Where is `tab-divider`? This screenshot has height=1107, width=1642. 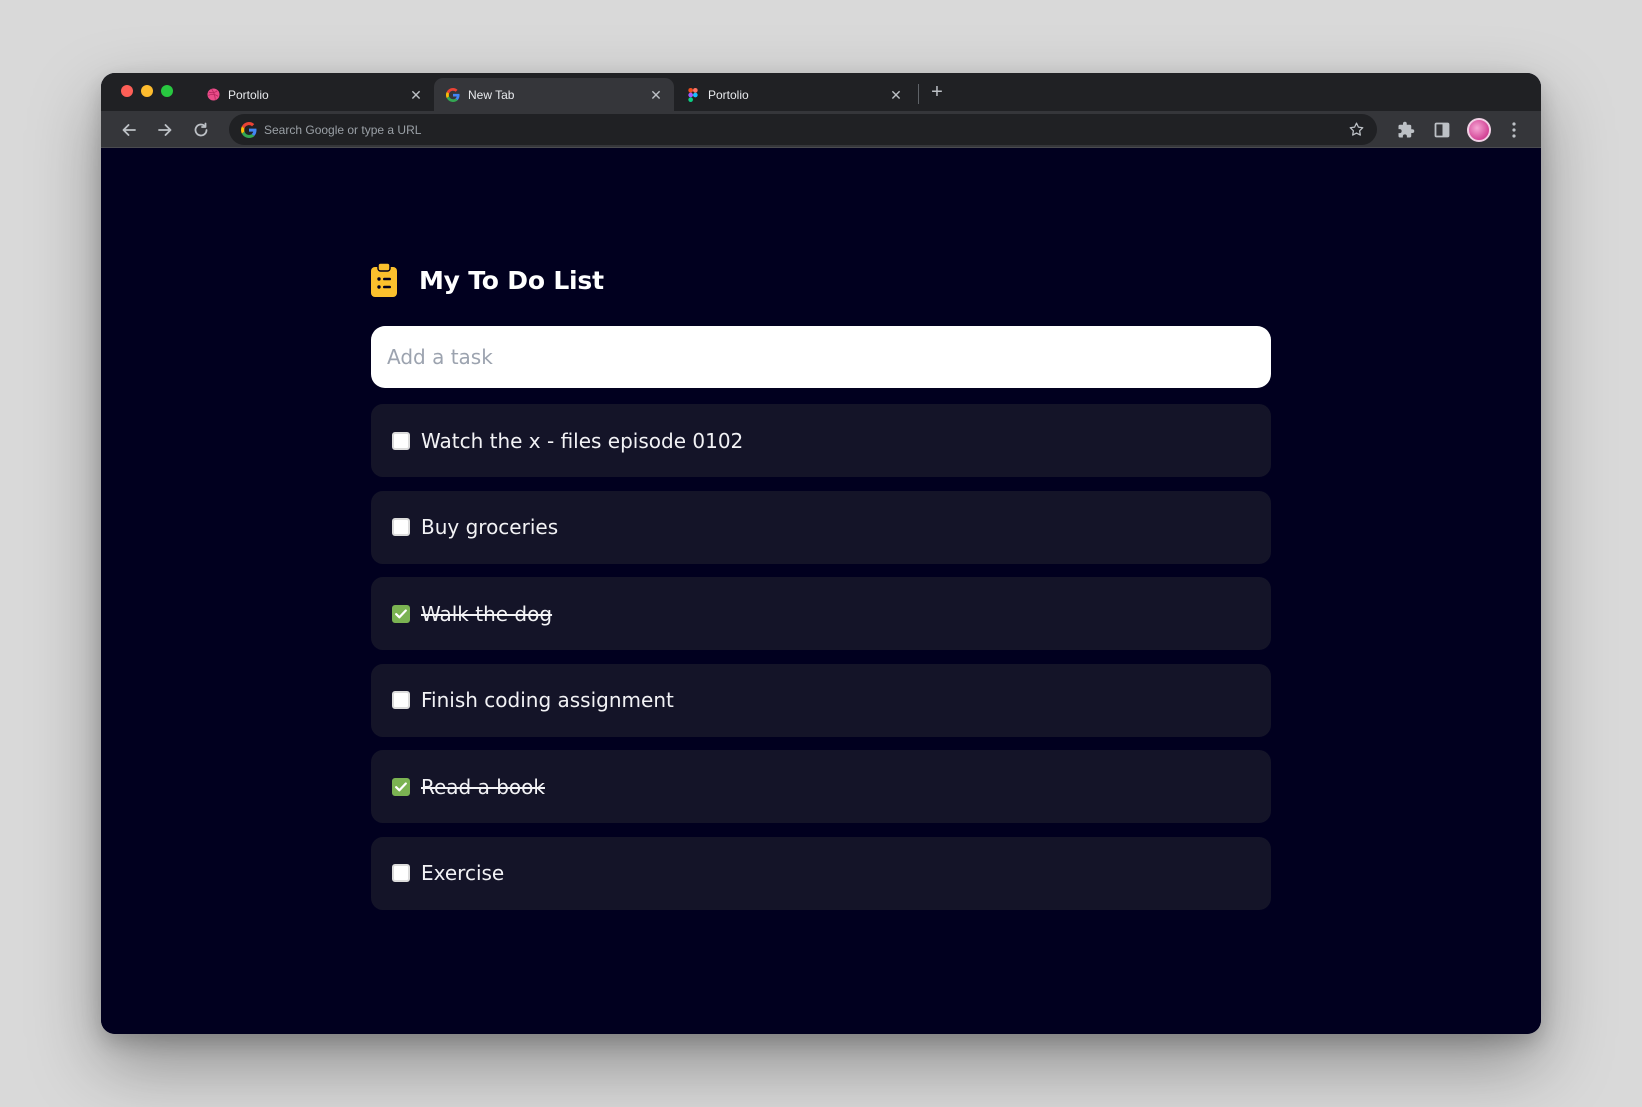
tab-divider is located at coordinates (918, 94).